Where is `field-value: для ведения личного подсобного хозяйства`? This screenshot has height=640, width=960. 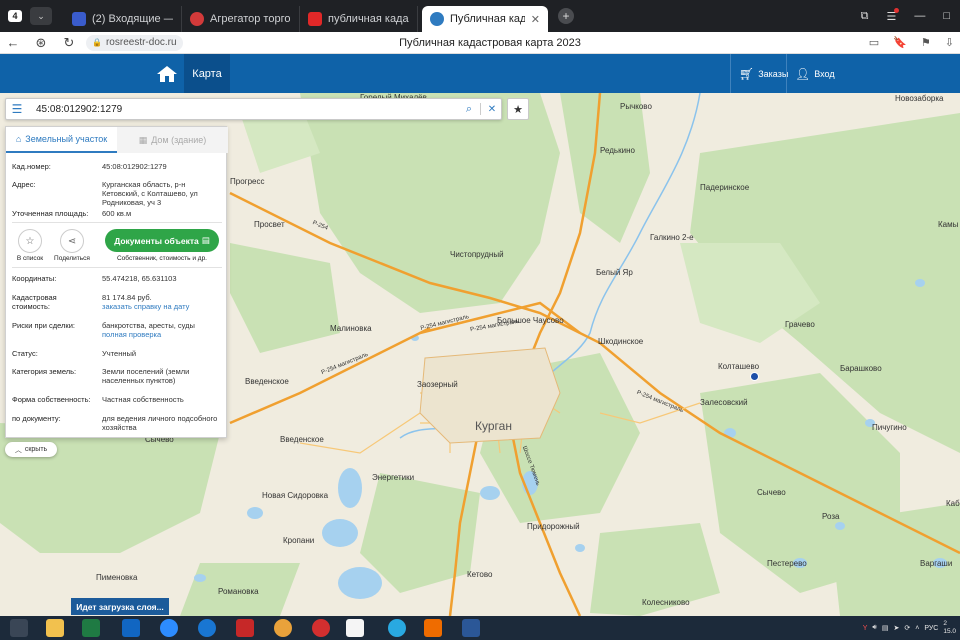 field-value: для ведения личного подсобного хозяйства is located at coordinates (160, 423).